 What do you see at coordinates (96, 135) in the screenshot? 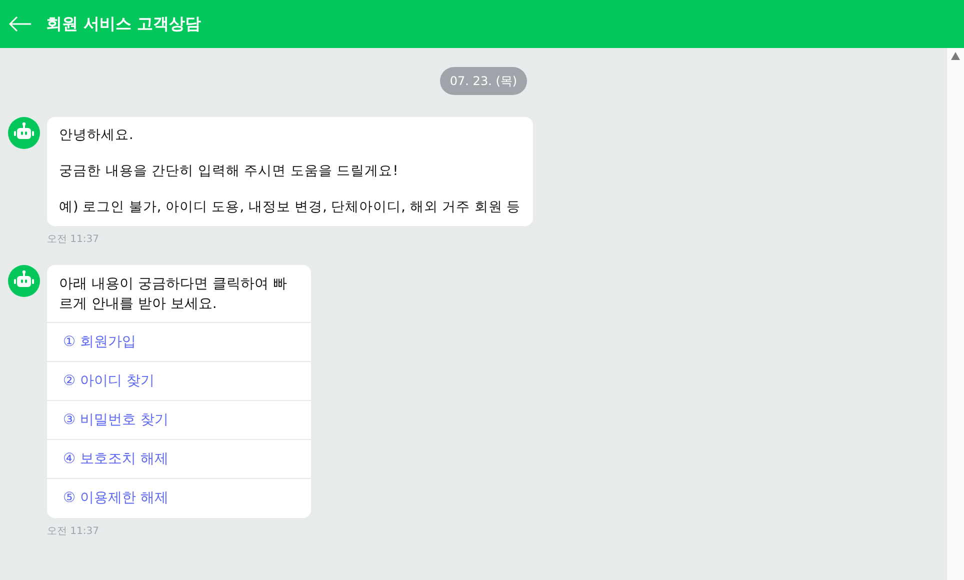
I see `message-text: 안녕하세요.` at bounding box center [96, 135].